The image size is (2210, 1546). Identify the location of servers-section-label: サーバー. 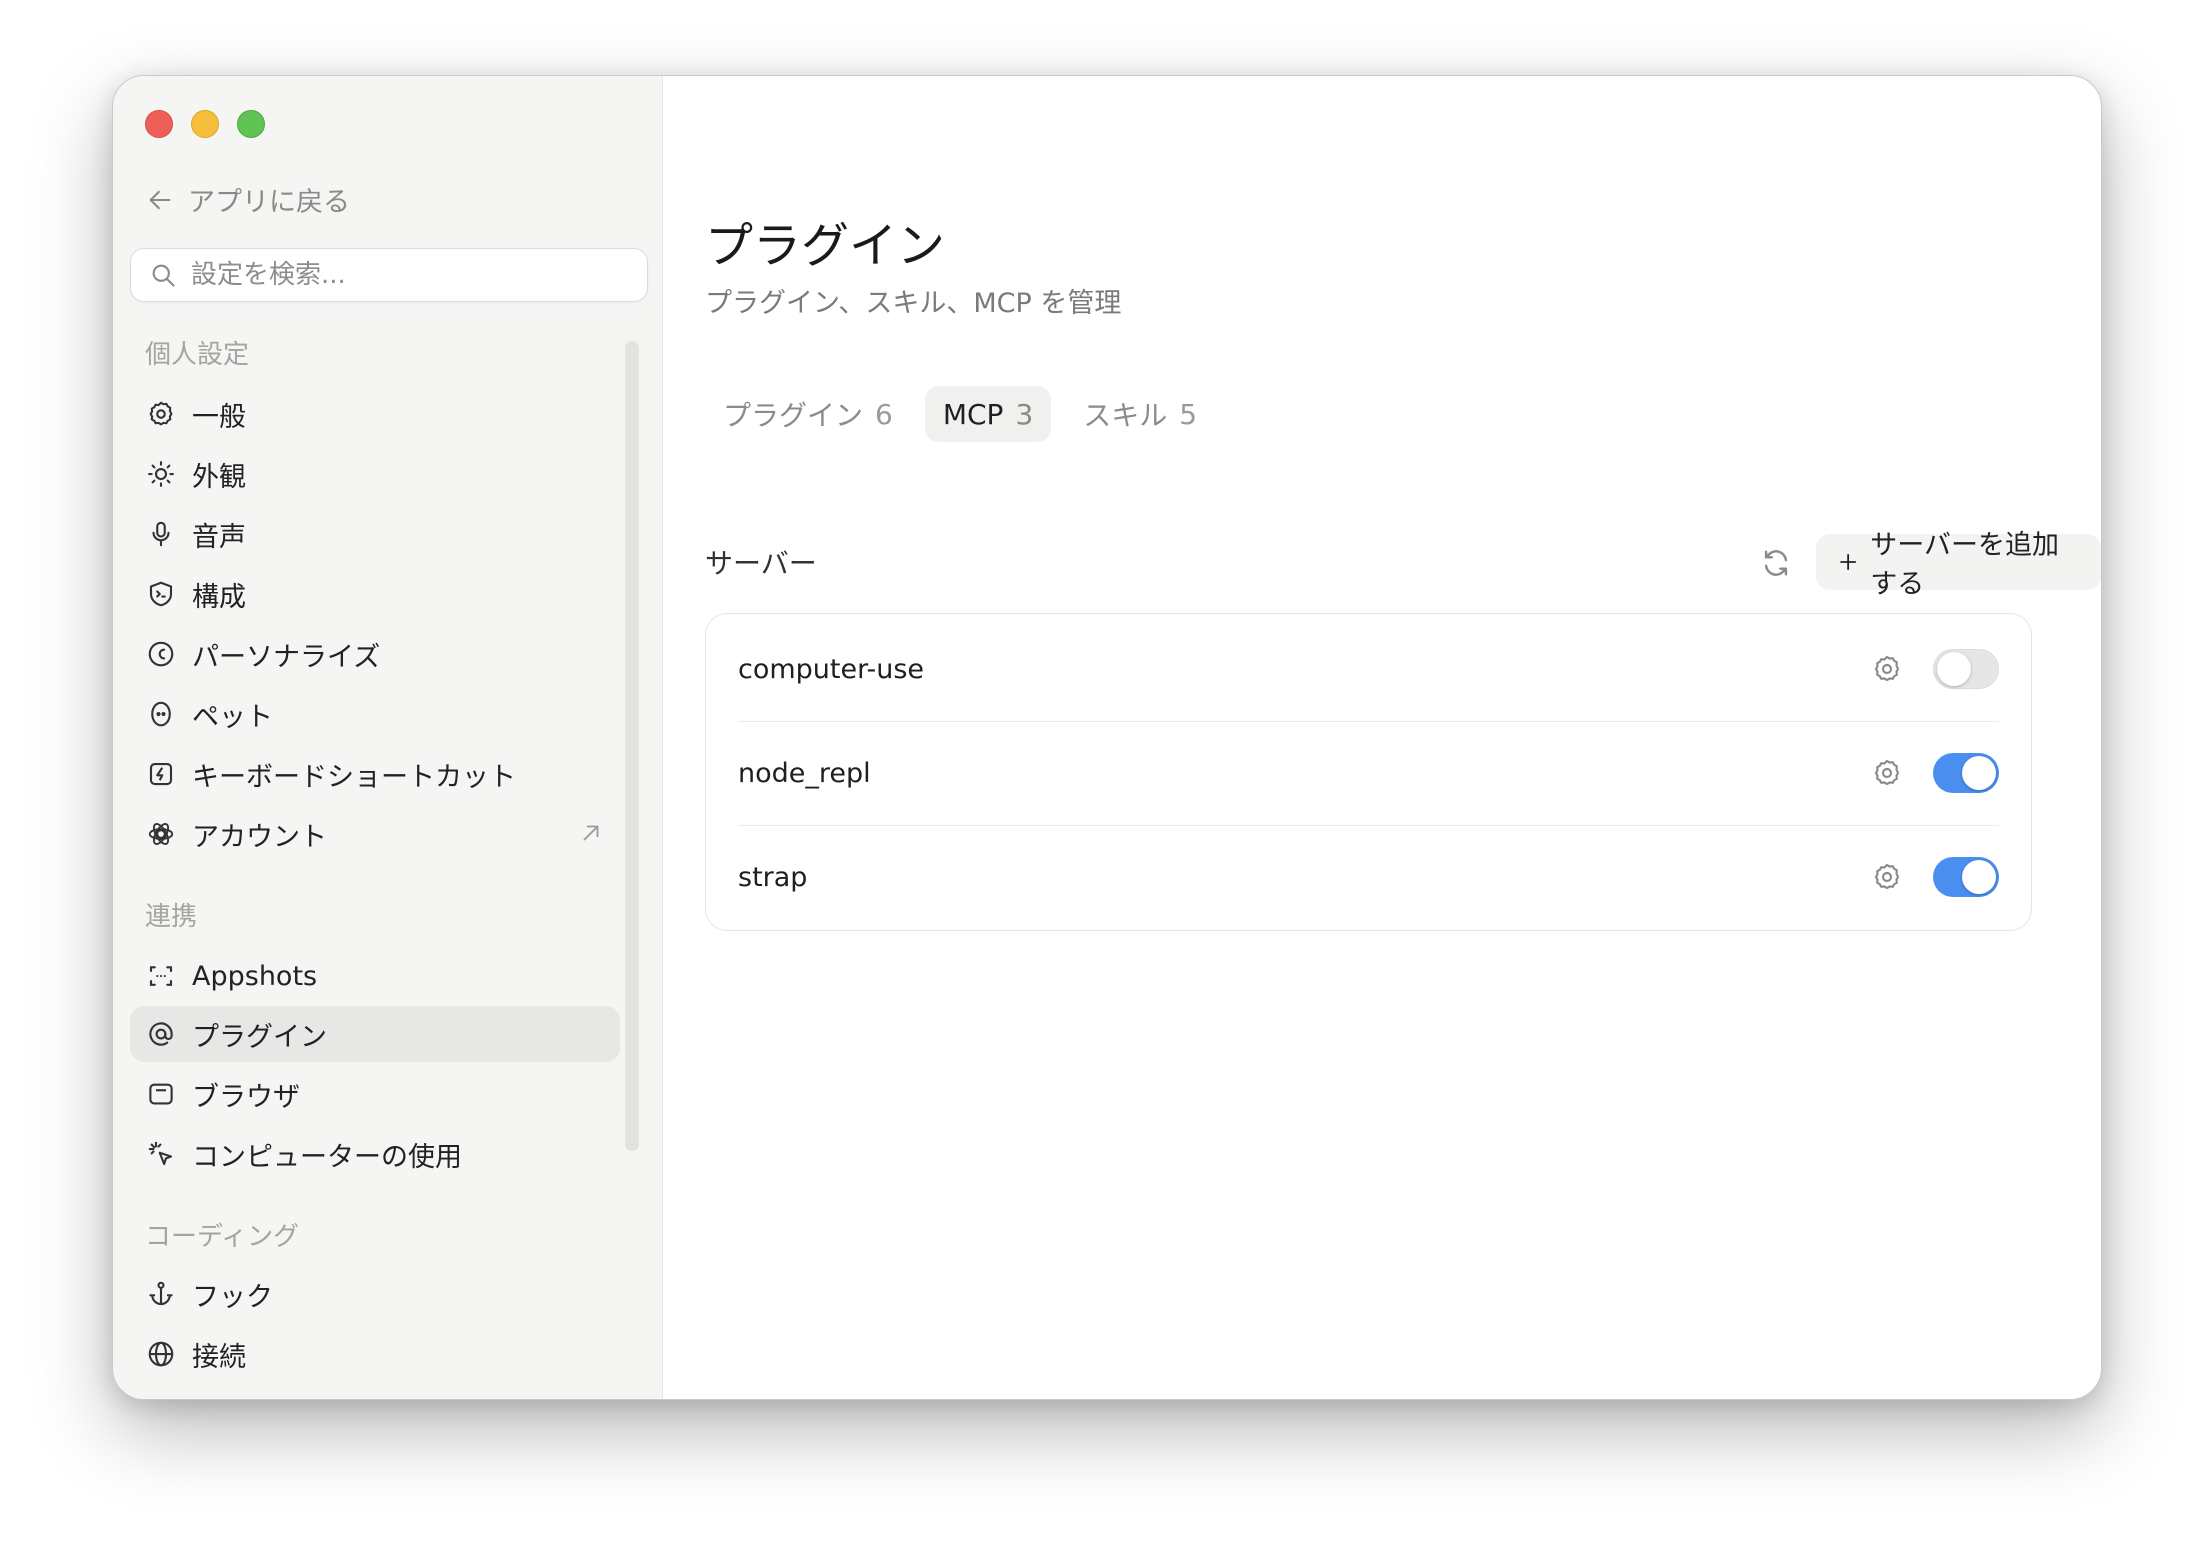
(761, 563).